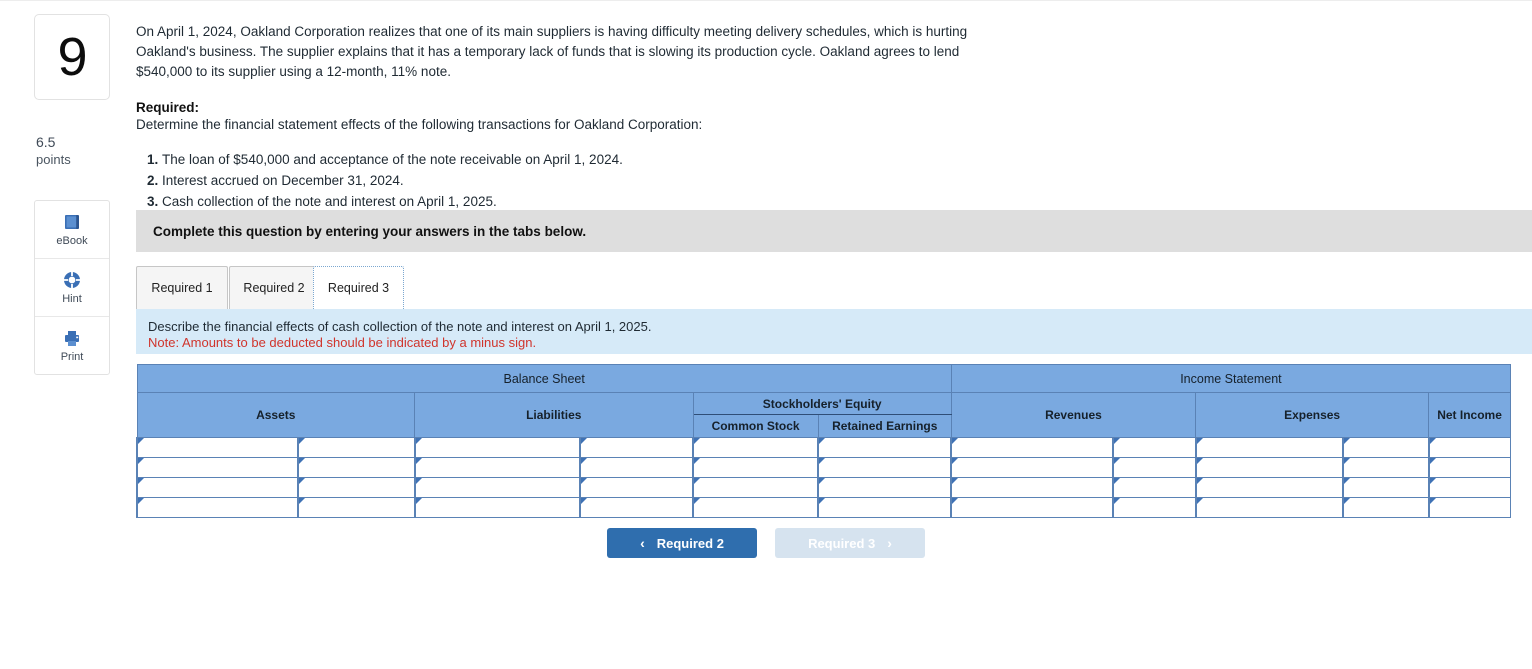 This screenshot has height=669, width=1532. Describe the element at coordinates (72, 151) in the screenshot. I see `points-block: 6.5 points` at that location.